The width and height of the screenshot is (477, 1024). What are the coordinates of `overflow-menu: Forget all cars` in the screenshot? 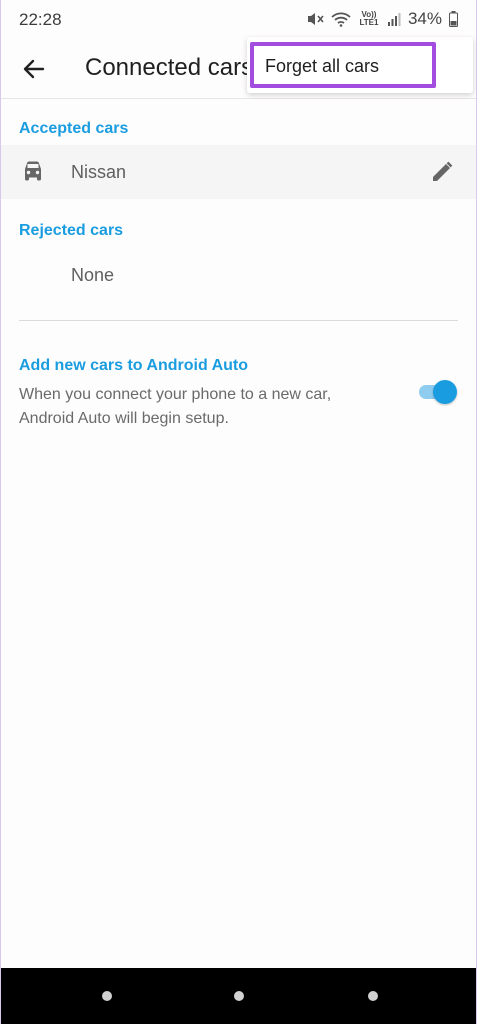 It's located at (360, 65).